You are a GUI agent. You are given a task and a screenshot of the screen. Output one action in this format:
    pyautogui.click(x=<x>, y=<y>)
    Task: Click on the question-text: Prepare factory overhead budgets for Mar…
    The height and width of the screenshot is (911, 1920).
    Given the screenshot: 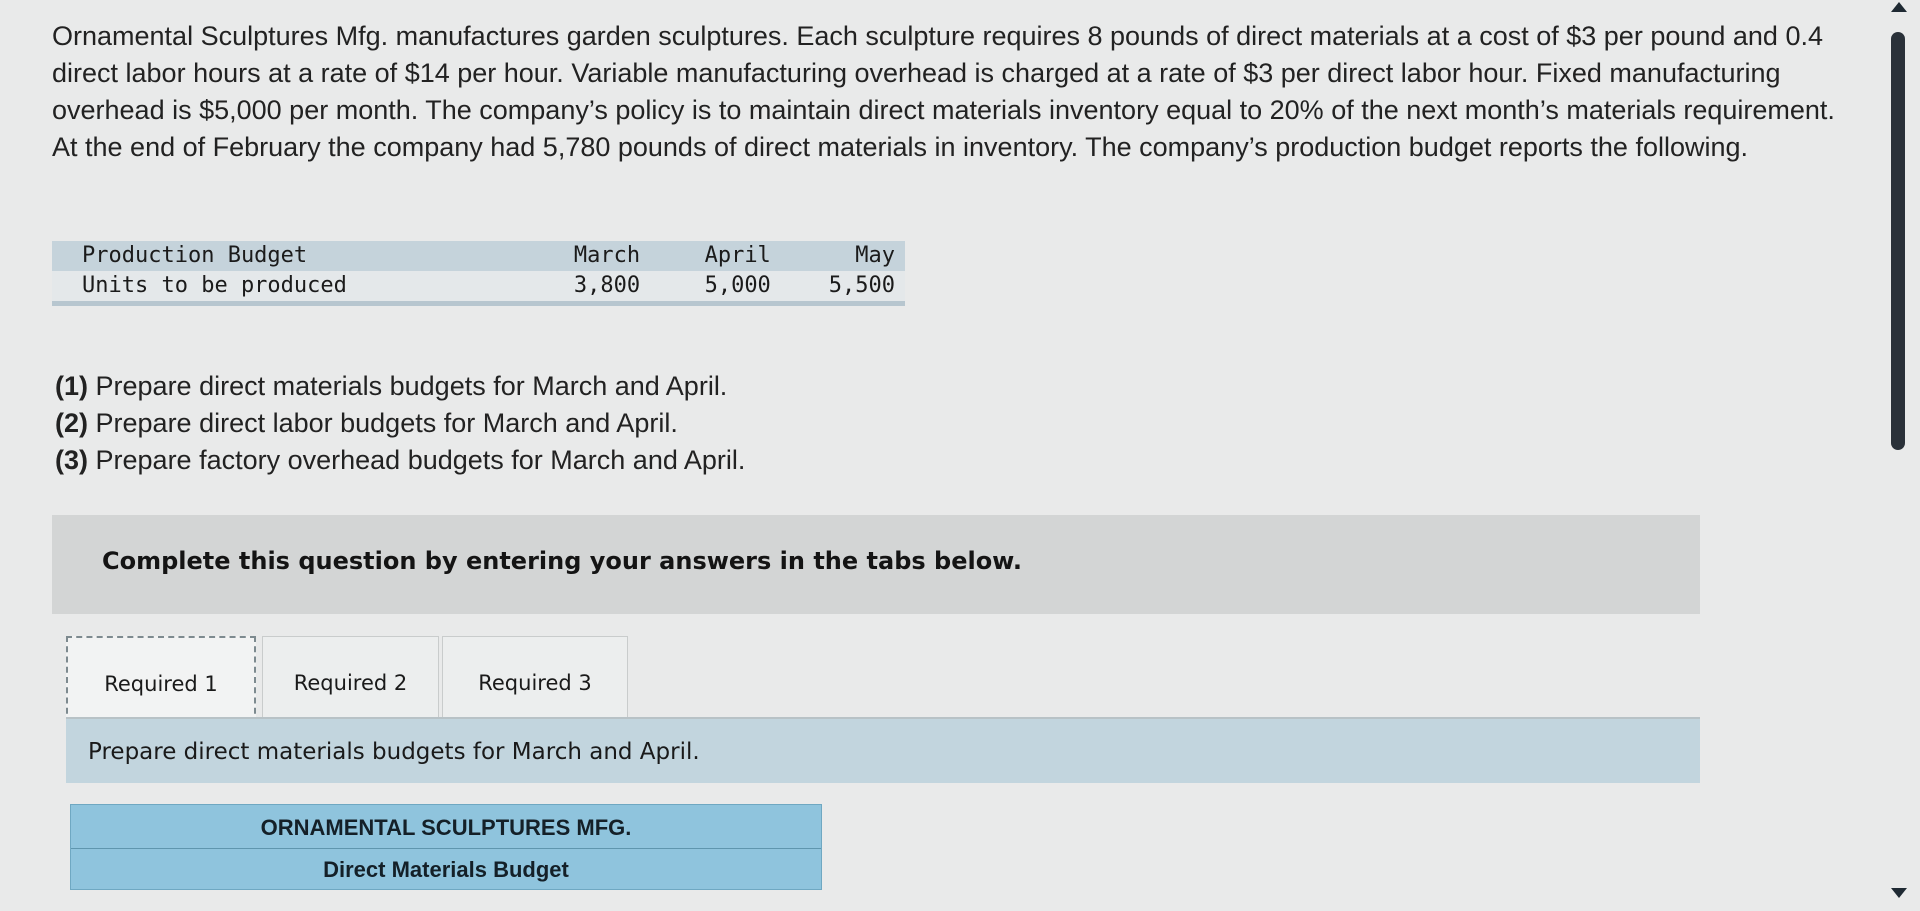 What is the action you would take?
    pyautogui.click(x=420, y=460)
    